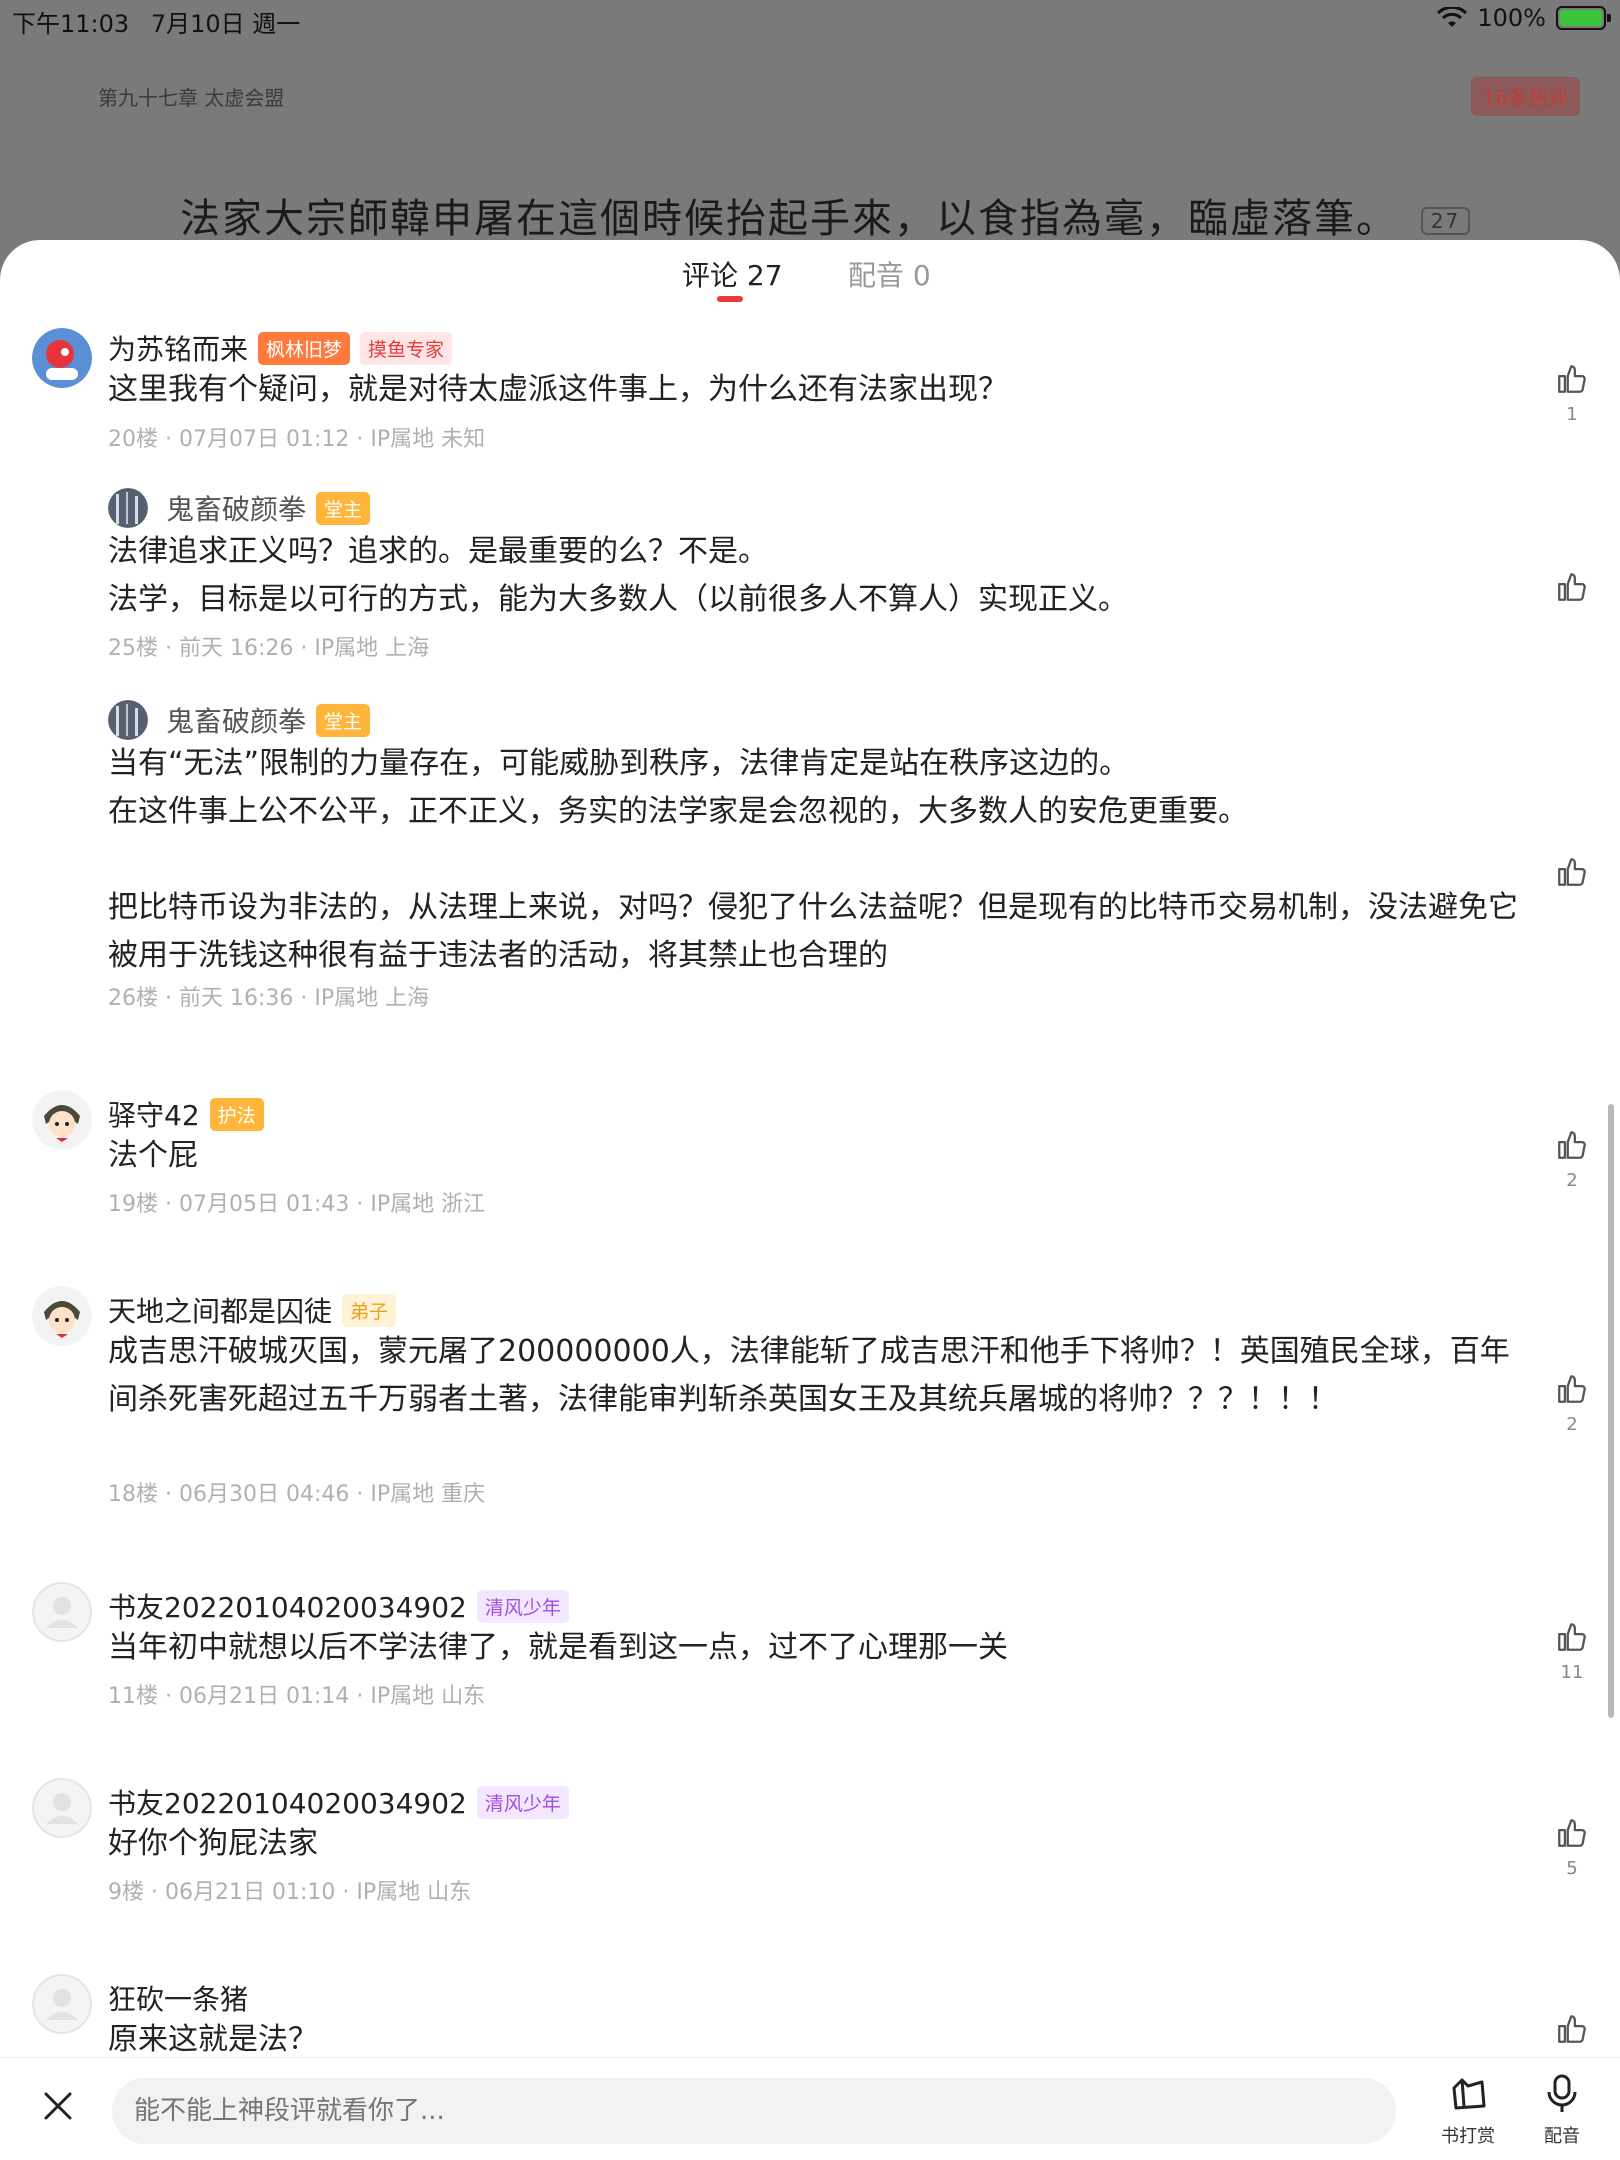 The height and width of the screenshot is (2160, 1620). Describe the element at coordinates (290, 1892) in the screenshot. I see `comment-meta: 9楼 · 06月21日 01:10 · IP属地 山东` at that location.